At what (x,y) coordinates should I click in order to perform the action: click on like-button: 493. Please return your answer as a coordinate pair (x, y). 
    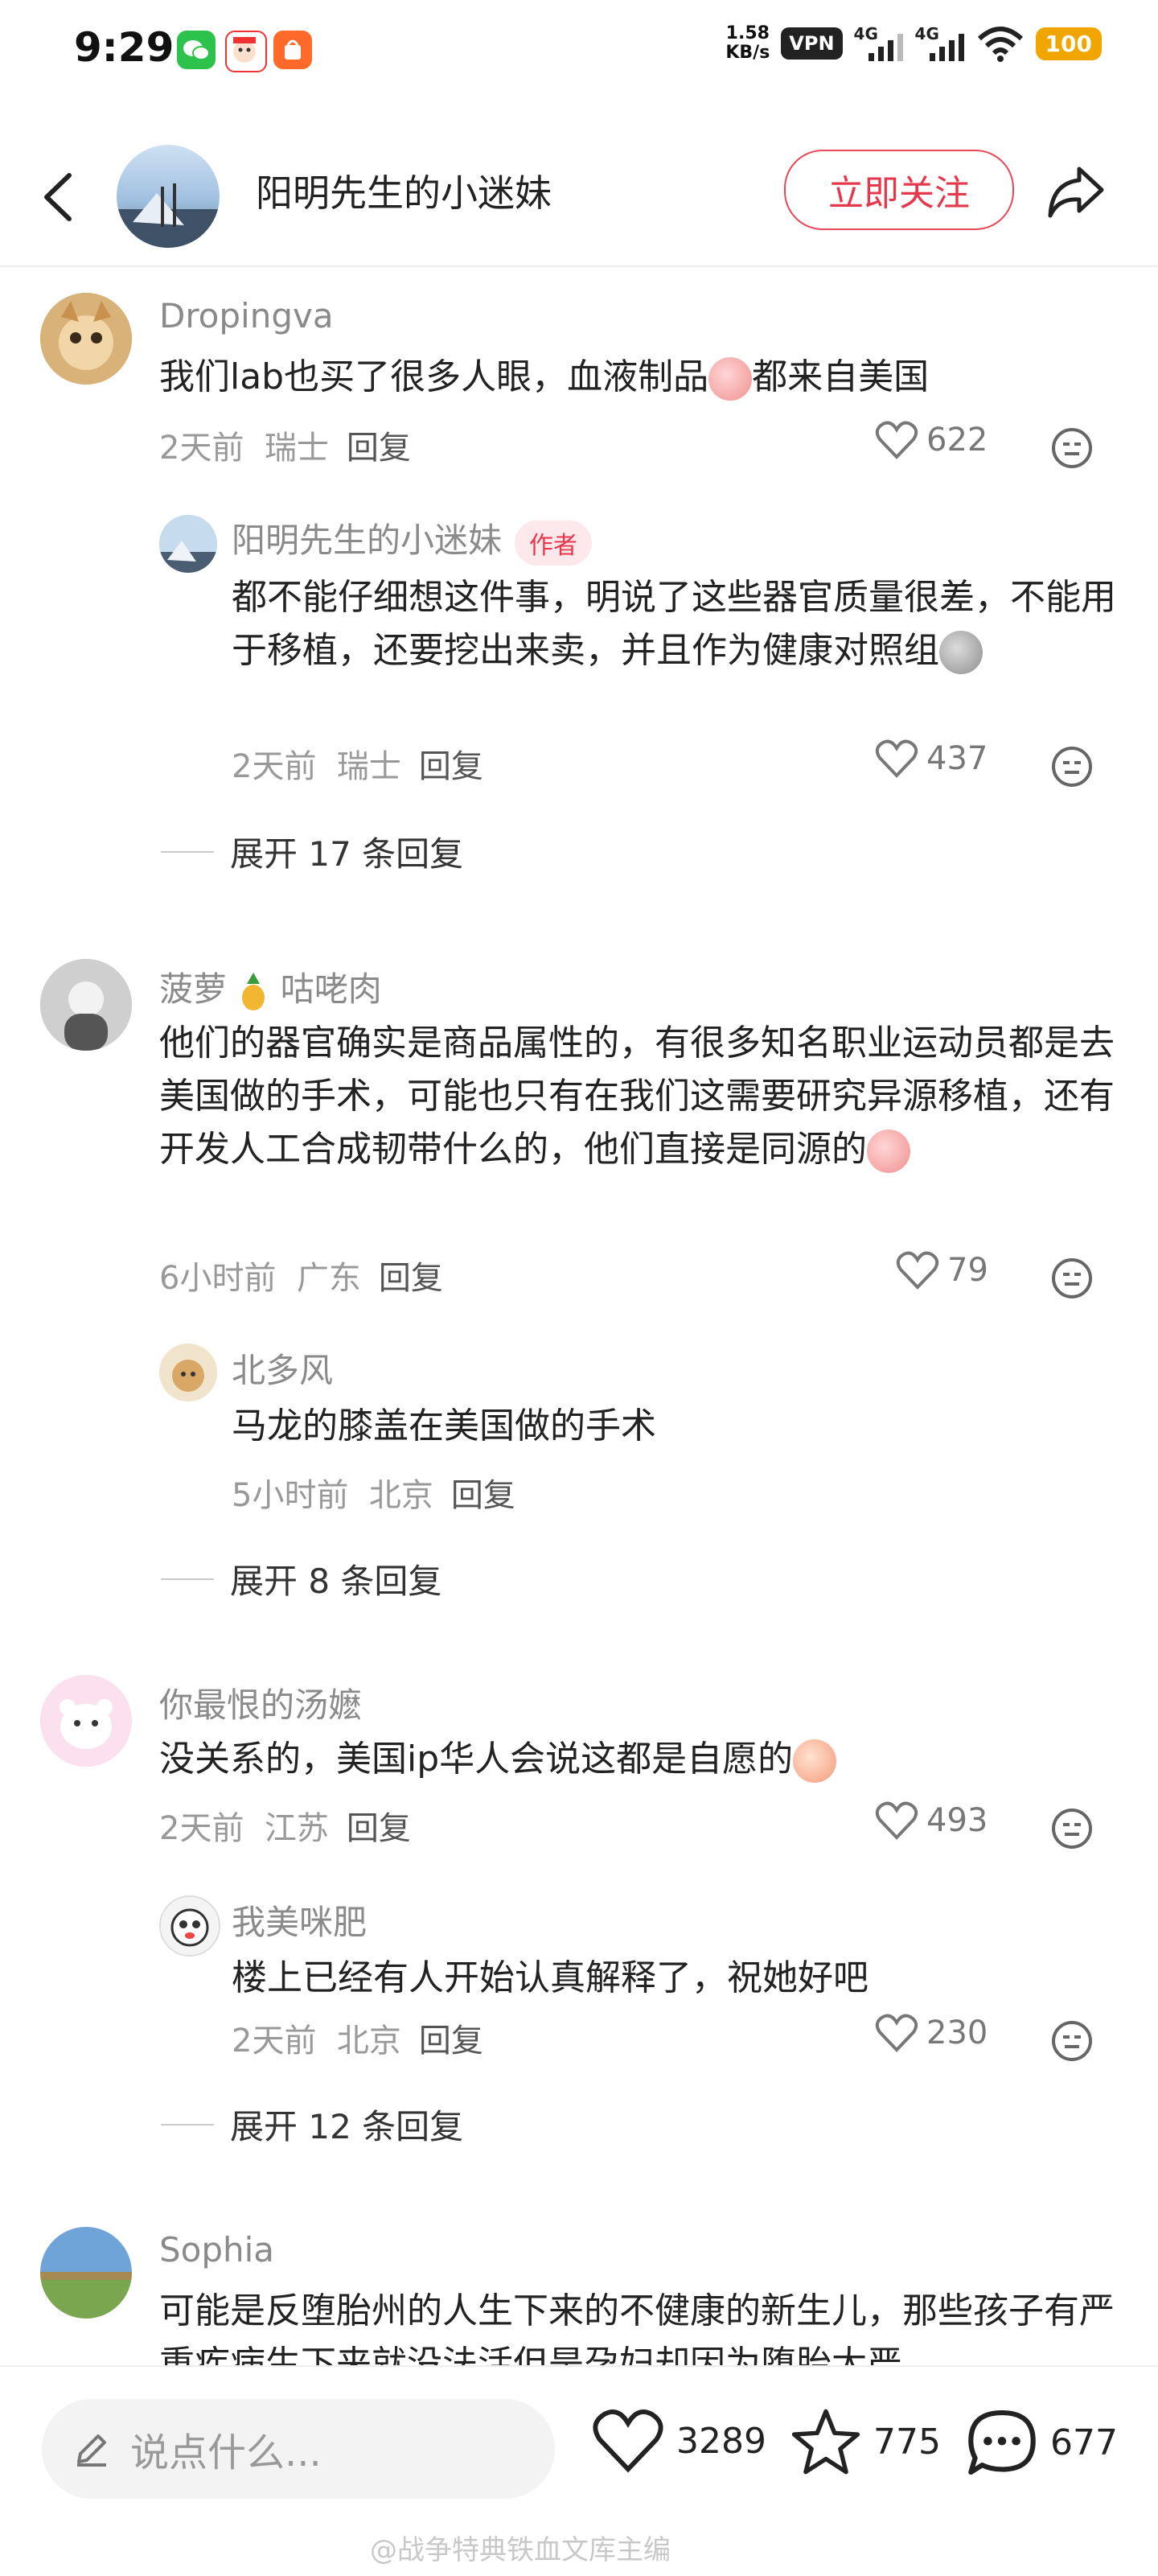
    Looking at the image, I should click on (931, 1820).